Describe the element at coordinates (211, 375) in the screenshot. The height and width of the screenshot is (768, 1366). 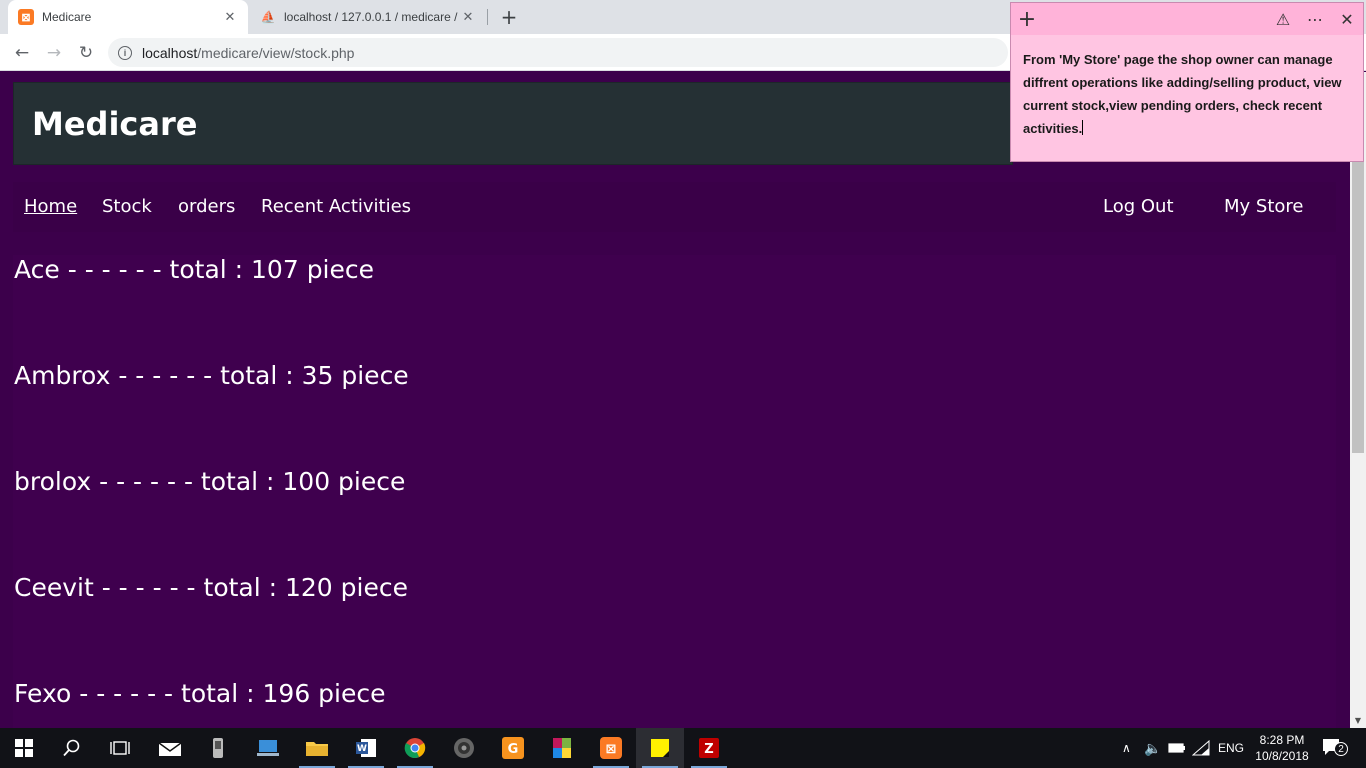
I see `stock-item: Ambrox - - - - - - total : 35 piece` at that location.